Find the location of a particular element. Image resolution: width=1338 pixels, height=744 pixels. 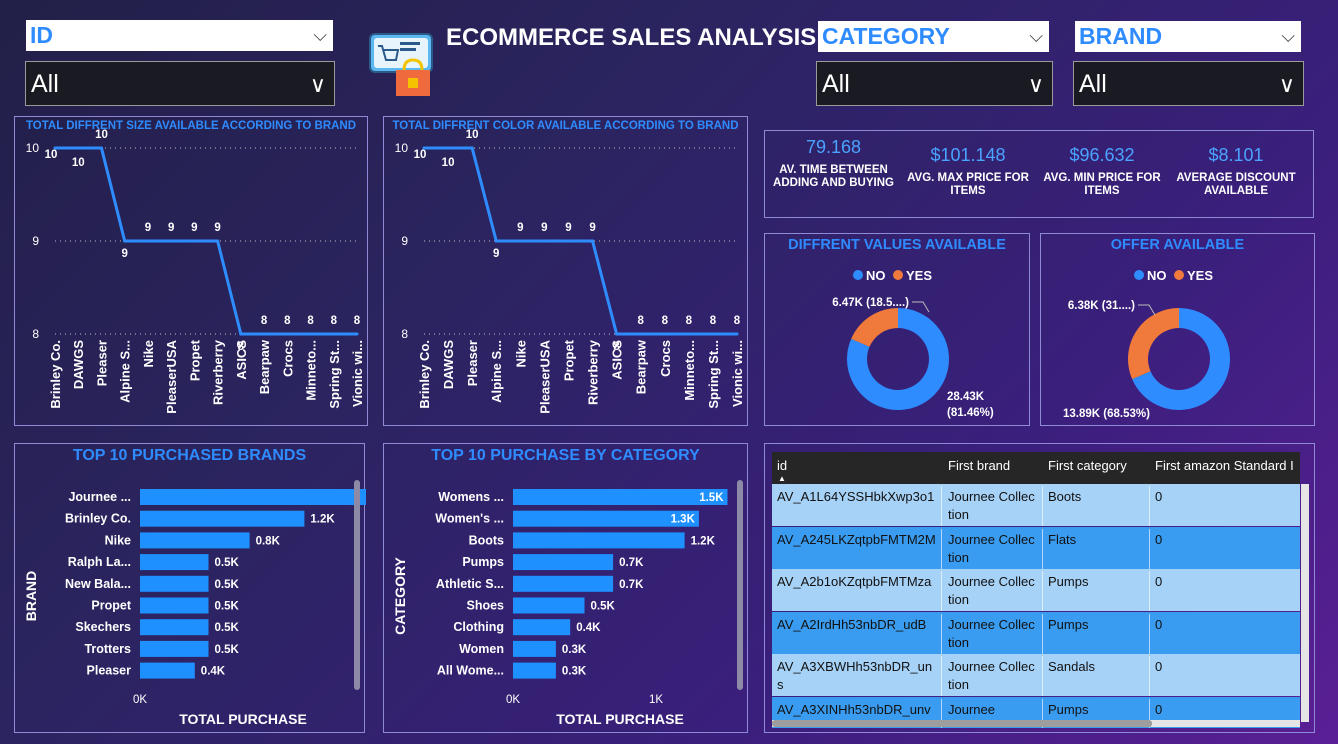

x-tick-label: Riverberry is located at coordinates (218, 372).